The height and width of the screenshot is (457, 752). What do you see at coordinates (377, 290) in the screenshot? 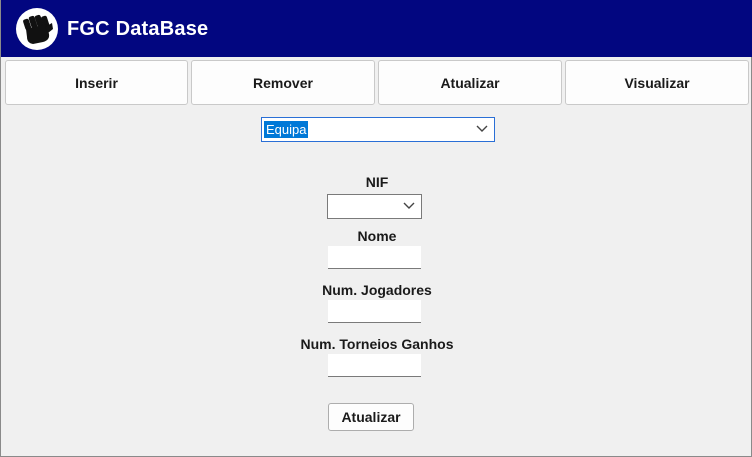
I see `num-jogadores-label: Num. Jogadores` at bounding box center [377, 290].